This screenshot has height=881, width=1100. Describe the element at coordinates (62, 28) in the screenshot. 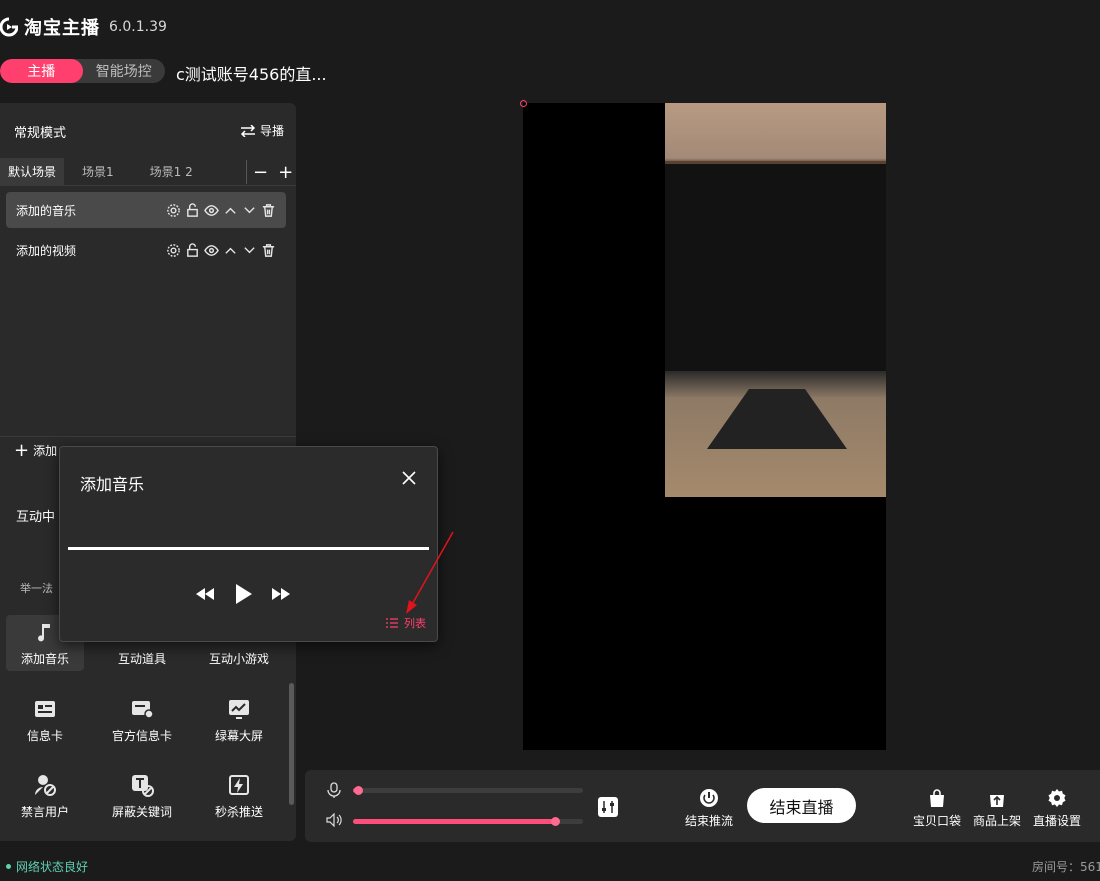

I see `app-name: 淘宝主播` at that location.